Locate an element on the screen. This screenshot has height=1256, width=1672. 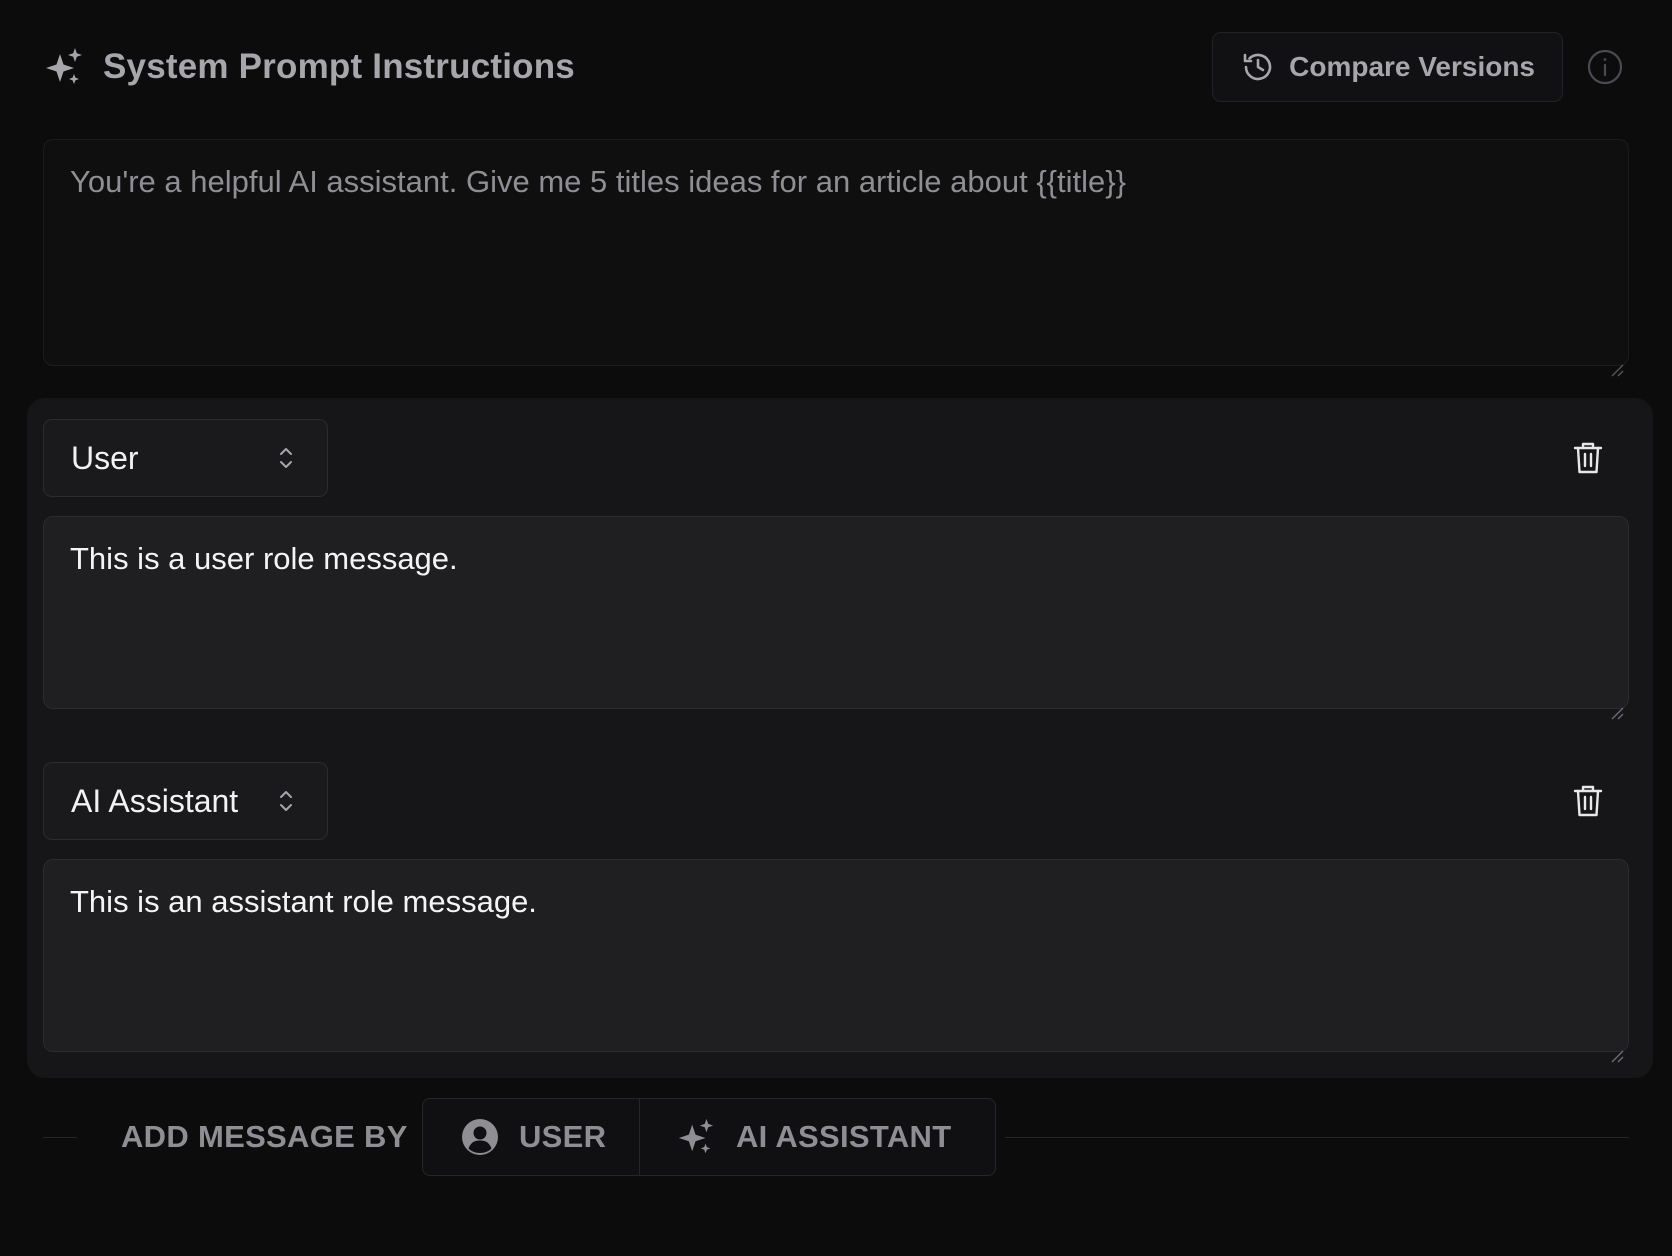
history-icon is located at coordinates (1258, 67).